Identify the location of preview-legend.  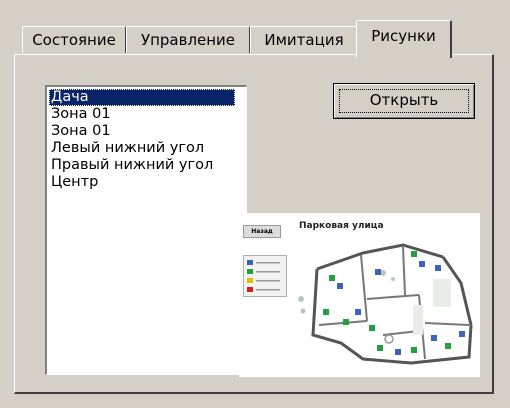
(265, 276).